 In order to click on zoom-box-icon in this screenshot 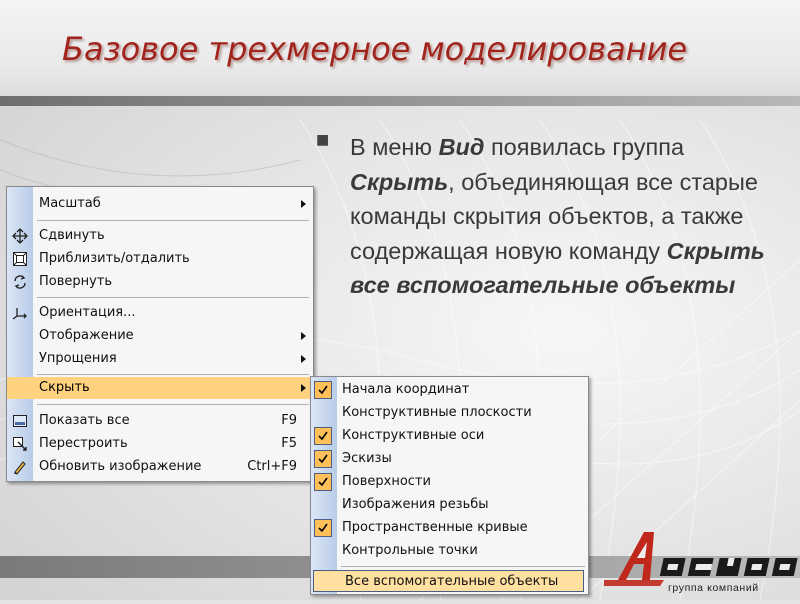, I will do `click(20, 259)`.